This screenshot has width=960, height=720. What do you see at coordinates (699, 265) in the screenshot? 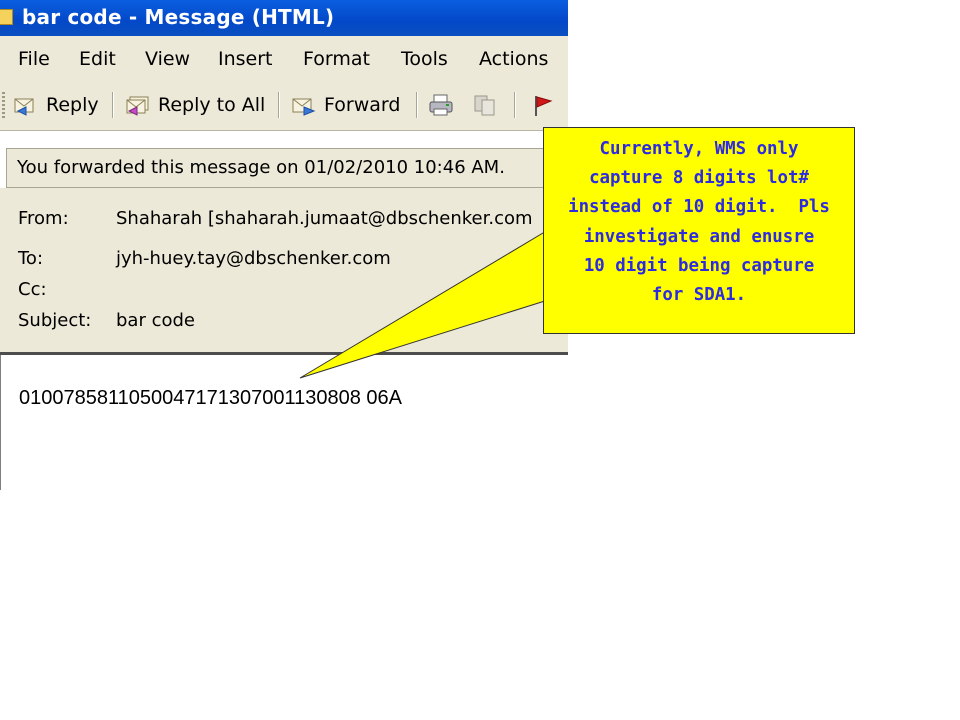
I see `callout-line: 10 digit being capture` at bounding box center [699, 265].